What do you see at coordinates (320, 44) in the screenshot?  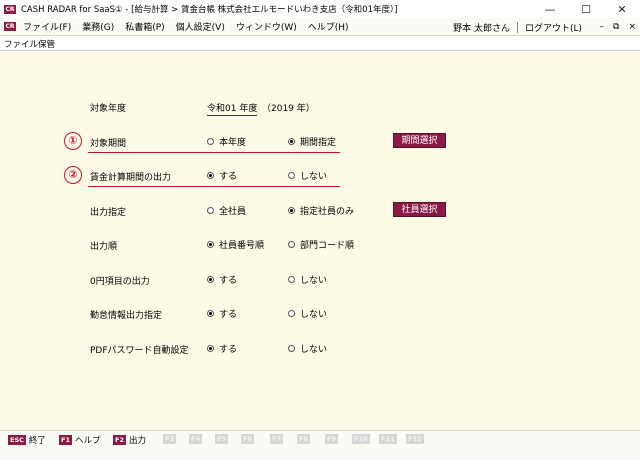 I see `page-title-strip: ファイル保管` at bounding box center [320, 44].